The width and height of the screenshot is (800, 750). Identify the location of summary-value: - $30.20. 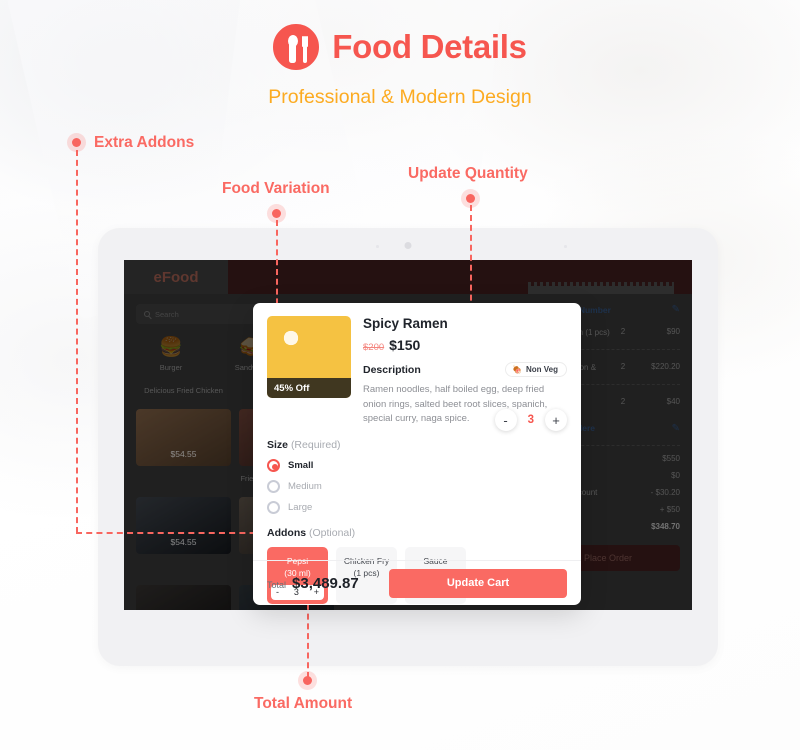
(665, 492).